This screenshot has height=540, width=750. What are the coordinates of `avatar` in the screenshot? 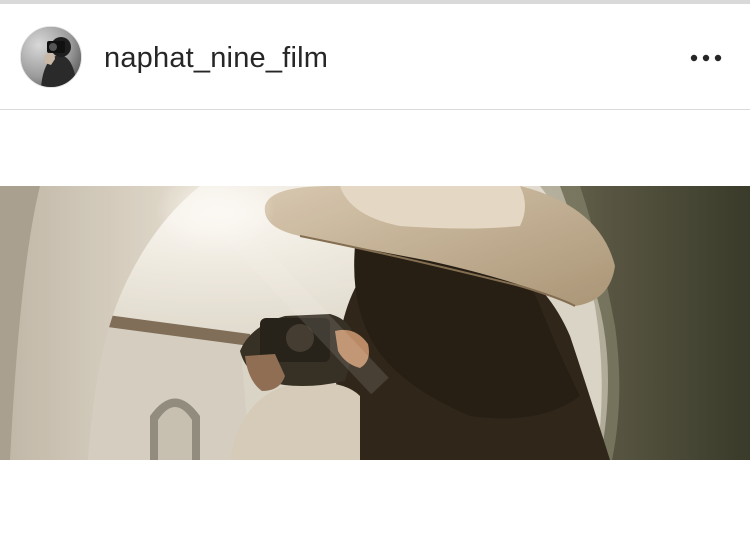 It's located at (51, 57).